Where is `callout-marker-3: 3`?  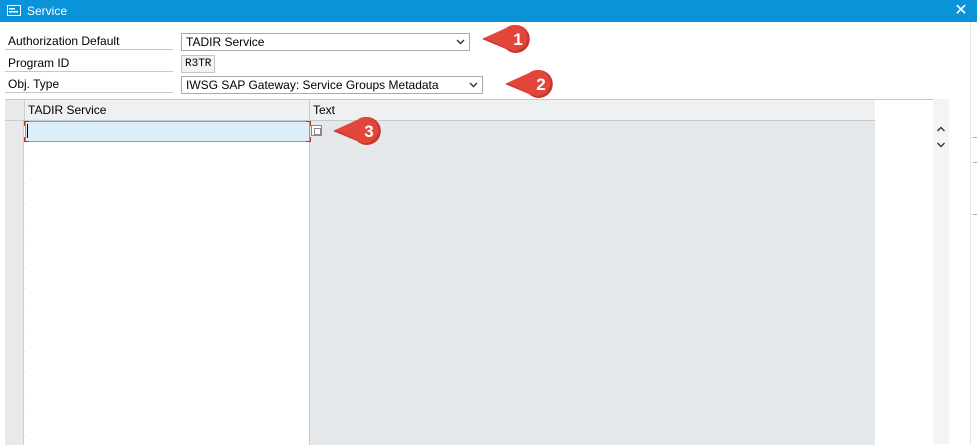
callout-marker-3: 3 is located at coordinates (357, 131).